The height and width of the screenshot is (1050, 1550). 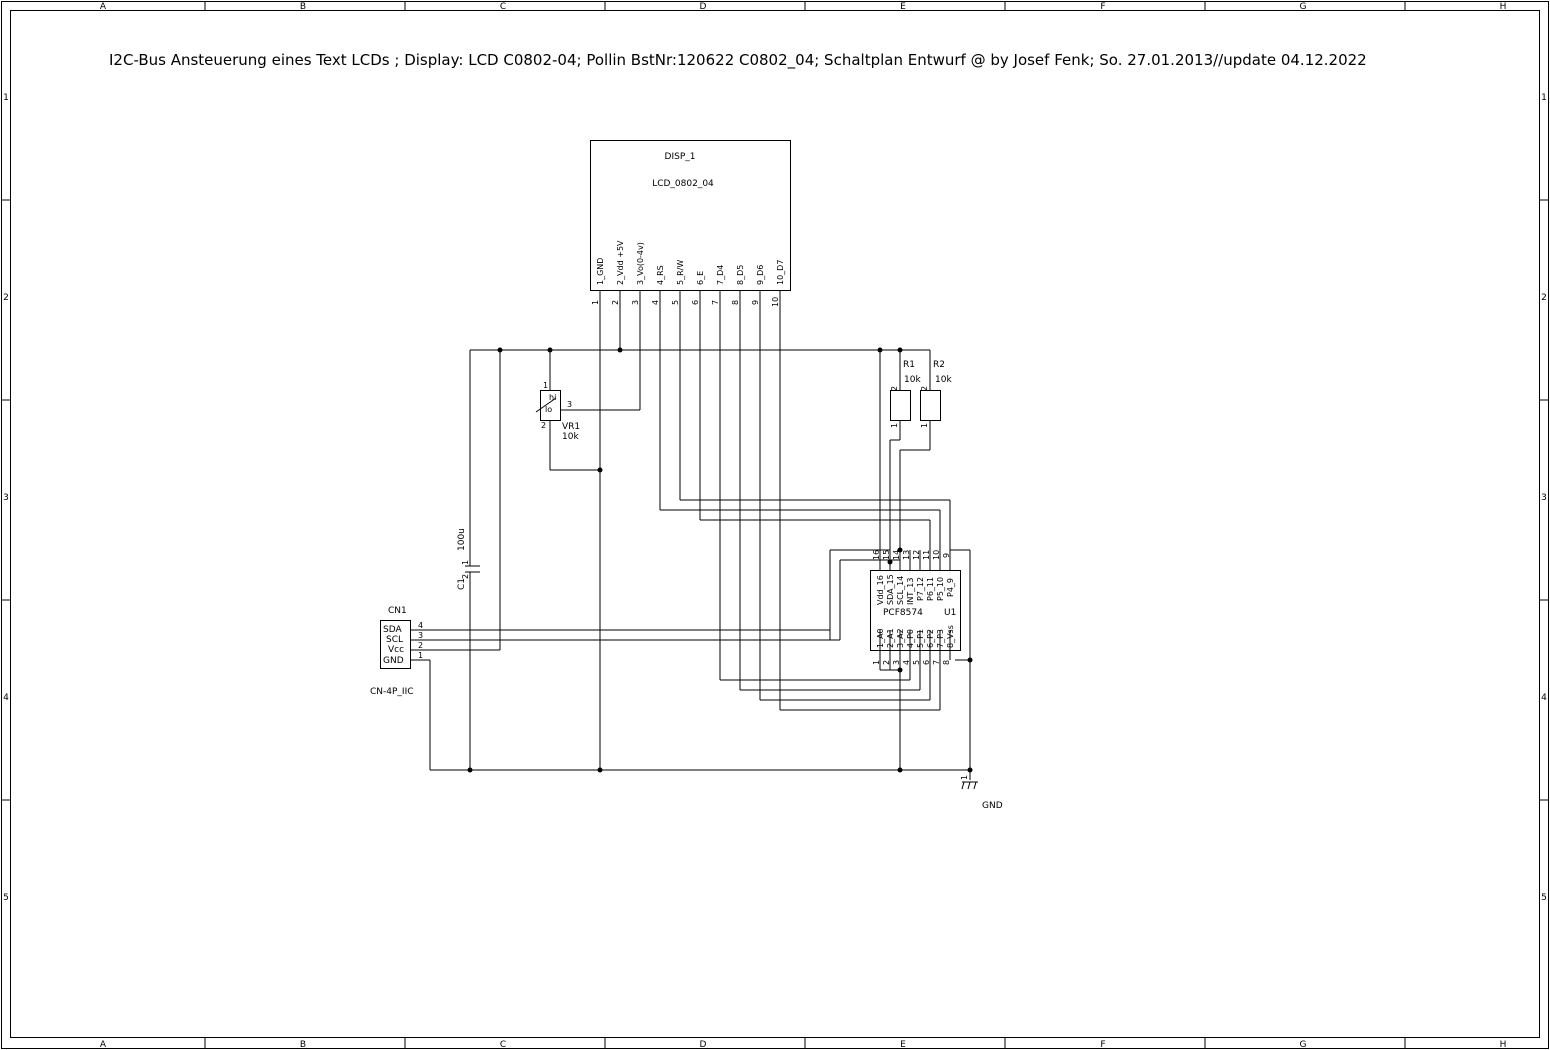 What do you see at coordinates (396, 651) in the screenshot?
I see `connector-cn1: CN1 SDA SCL Vcc GND 4 3 2 1 CN-4P_IIC` at bounding box center [396, 651].